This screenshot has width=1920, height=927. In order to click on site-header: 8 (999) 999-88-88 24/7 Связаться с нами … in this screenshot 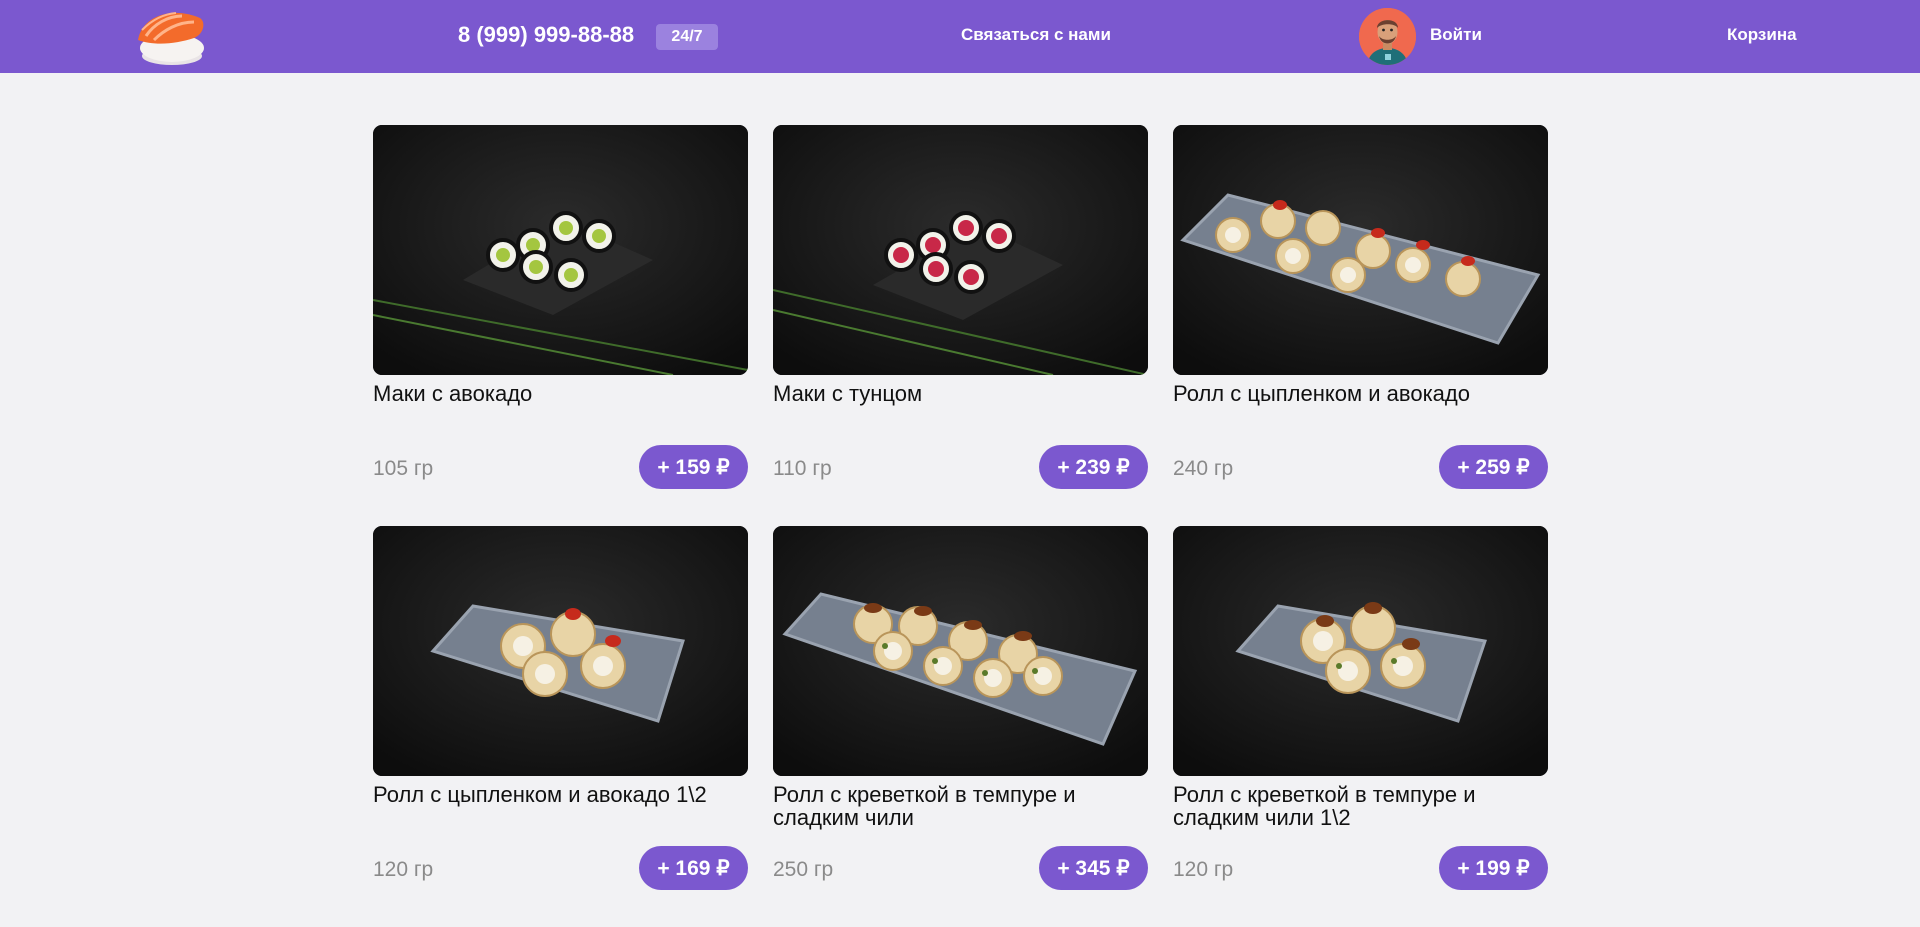, I will do `click(960, 36)`.